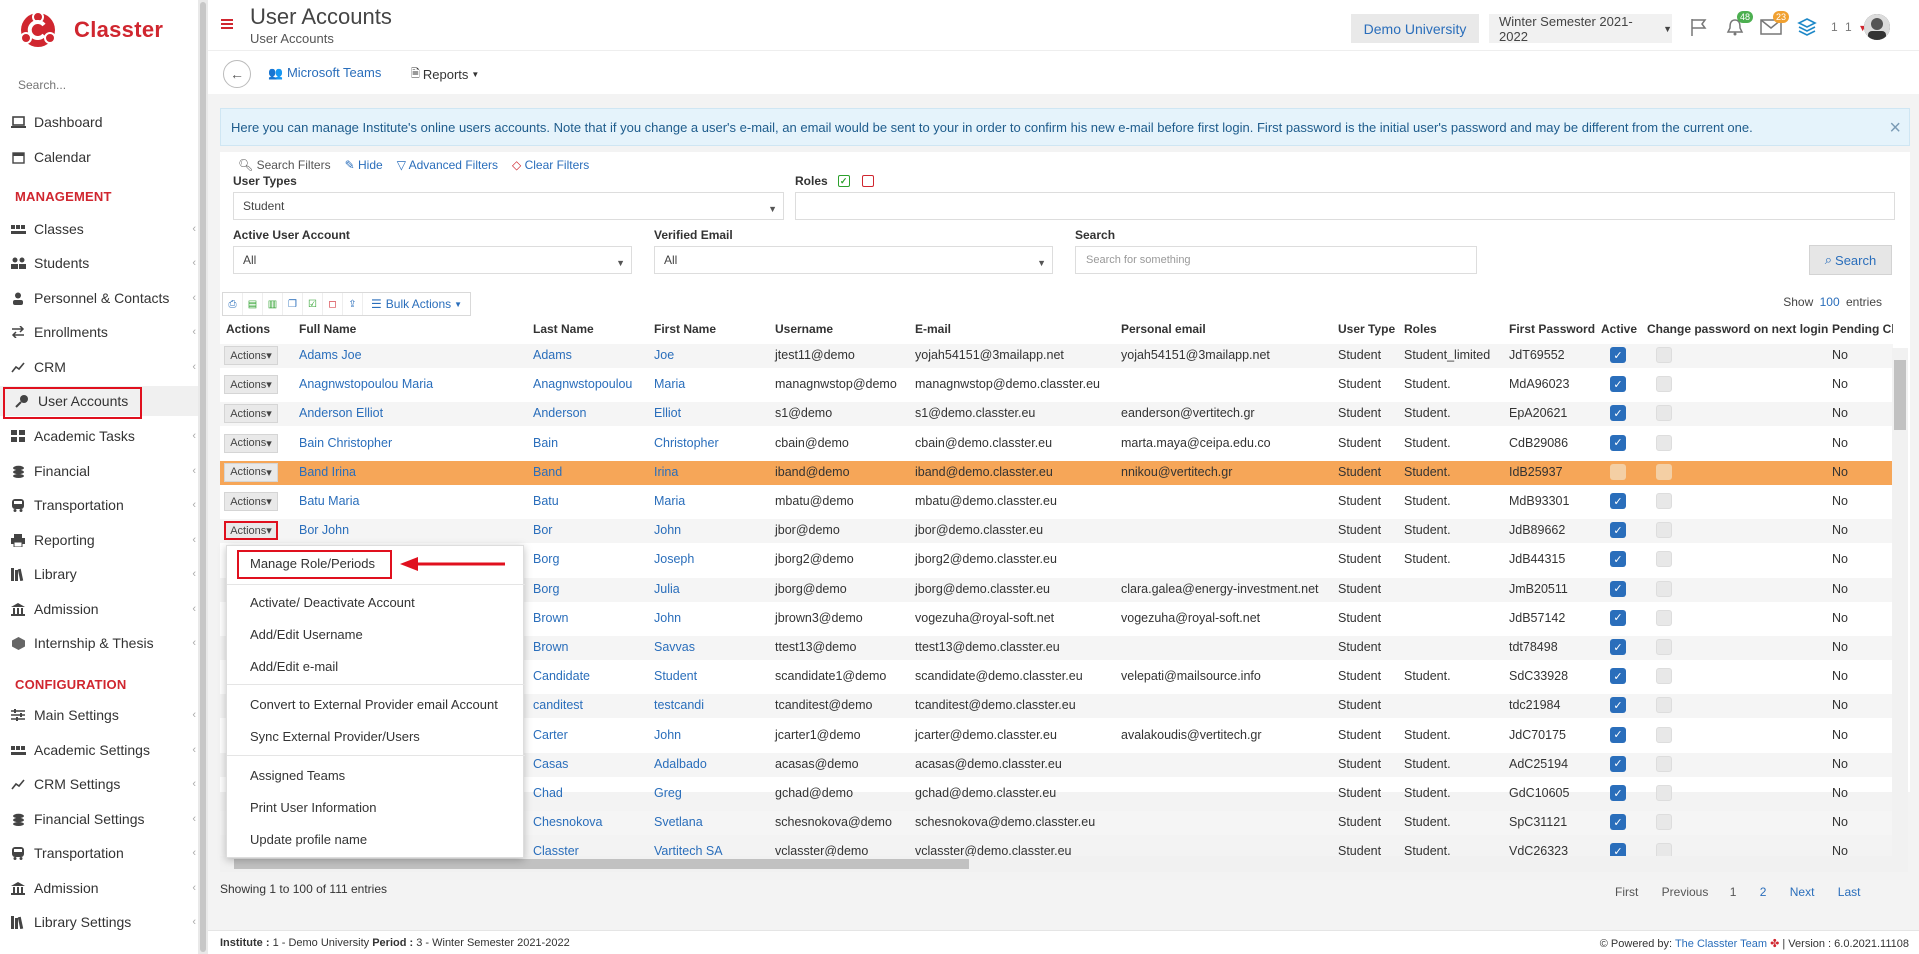  Describe the element at coordinates (1366, 329) in the screenshot. I see `col-user-type: User Type` at that location.